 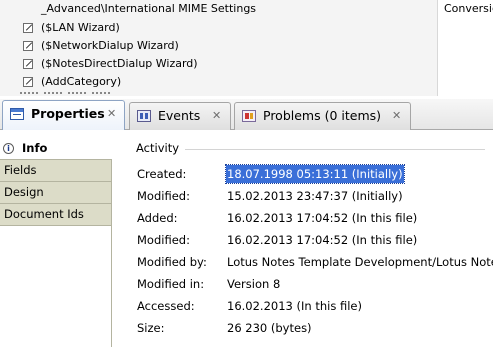 What do you see at coordinates (218, 28) in the screenshot?
I see `list-item: ($LAN Wizard)` at bounding box center [218, 28].